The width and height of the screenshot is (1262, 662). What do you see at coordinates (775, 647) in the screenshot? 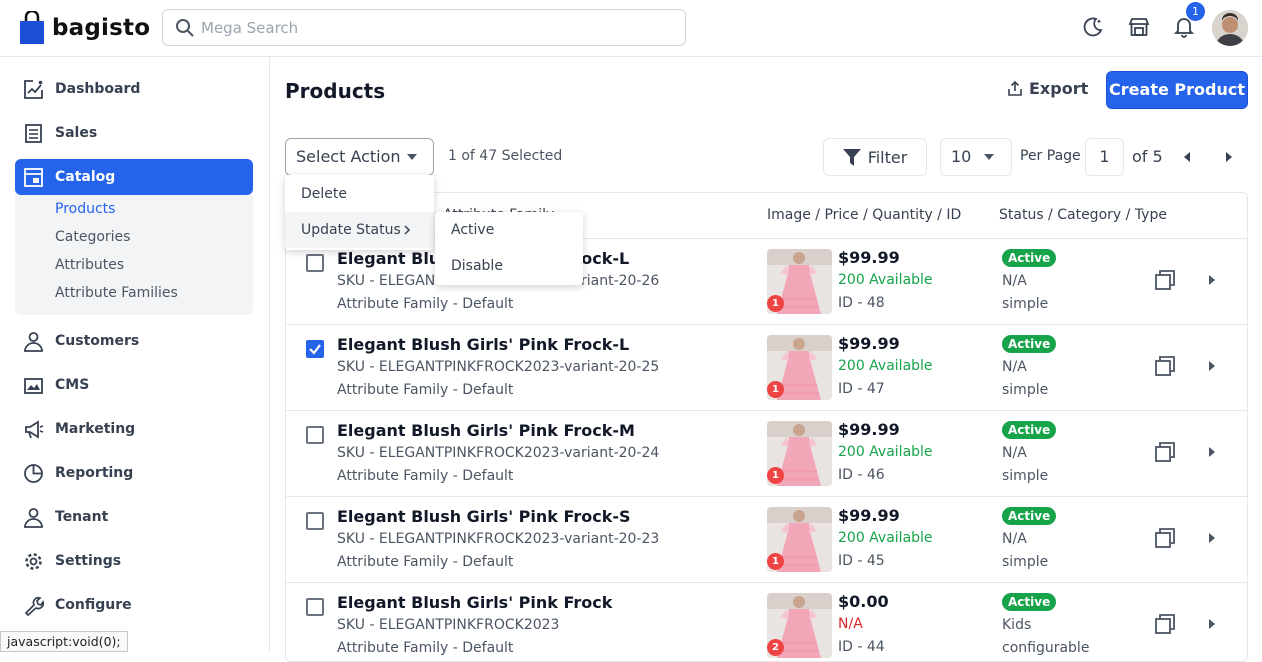
I see `image-count-badge: 2` at bounding box center [775, 647].